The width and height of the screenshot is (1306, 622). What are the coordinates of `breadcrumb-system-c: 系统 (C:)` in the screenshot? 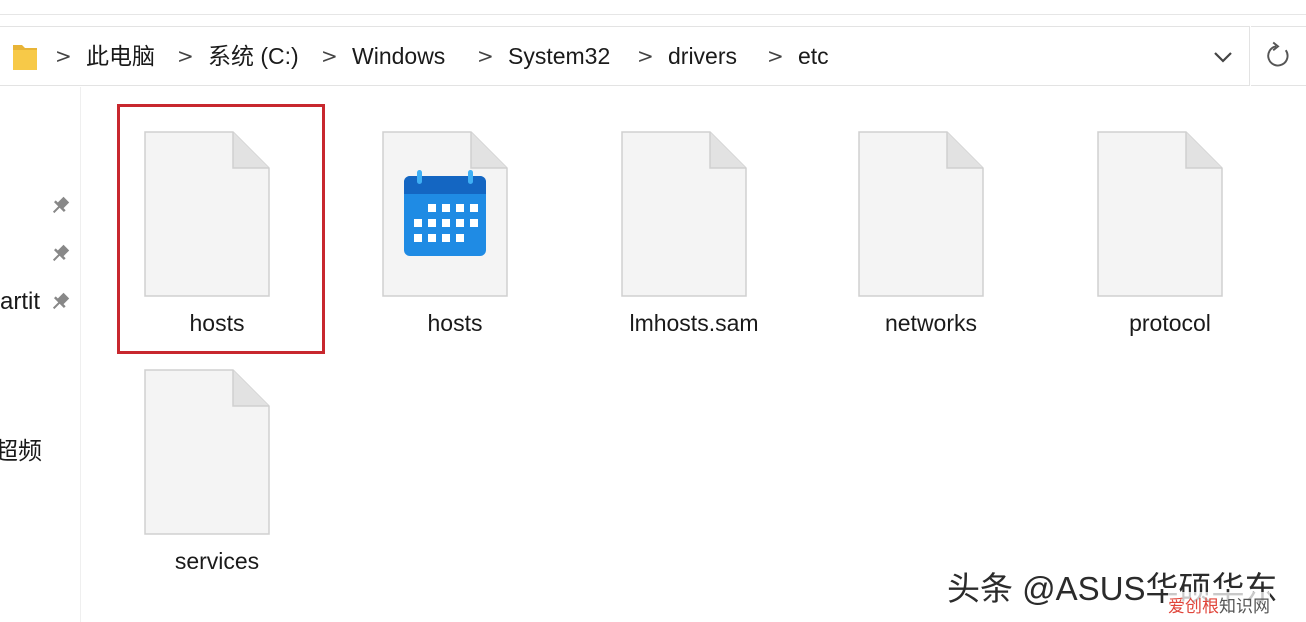 It's located at (253, 56).